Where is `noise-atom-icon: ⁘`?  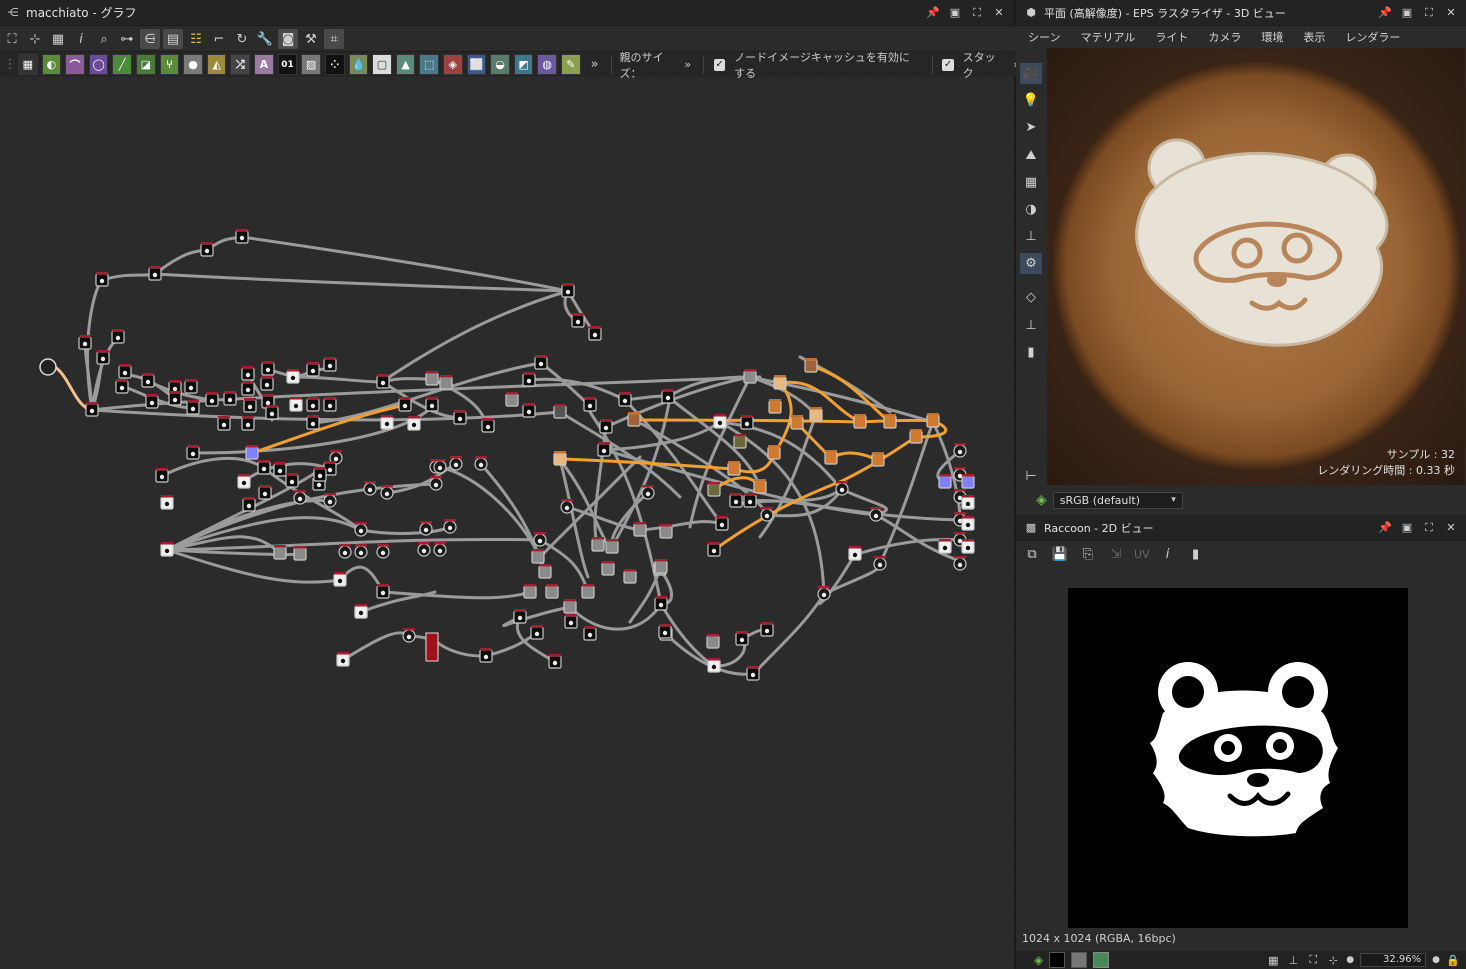 noise-atom-icon: ⁘ is located at coordinates (334, 64).